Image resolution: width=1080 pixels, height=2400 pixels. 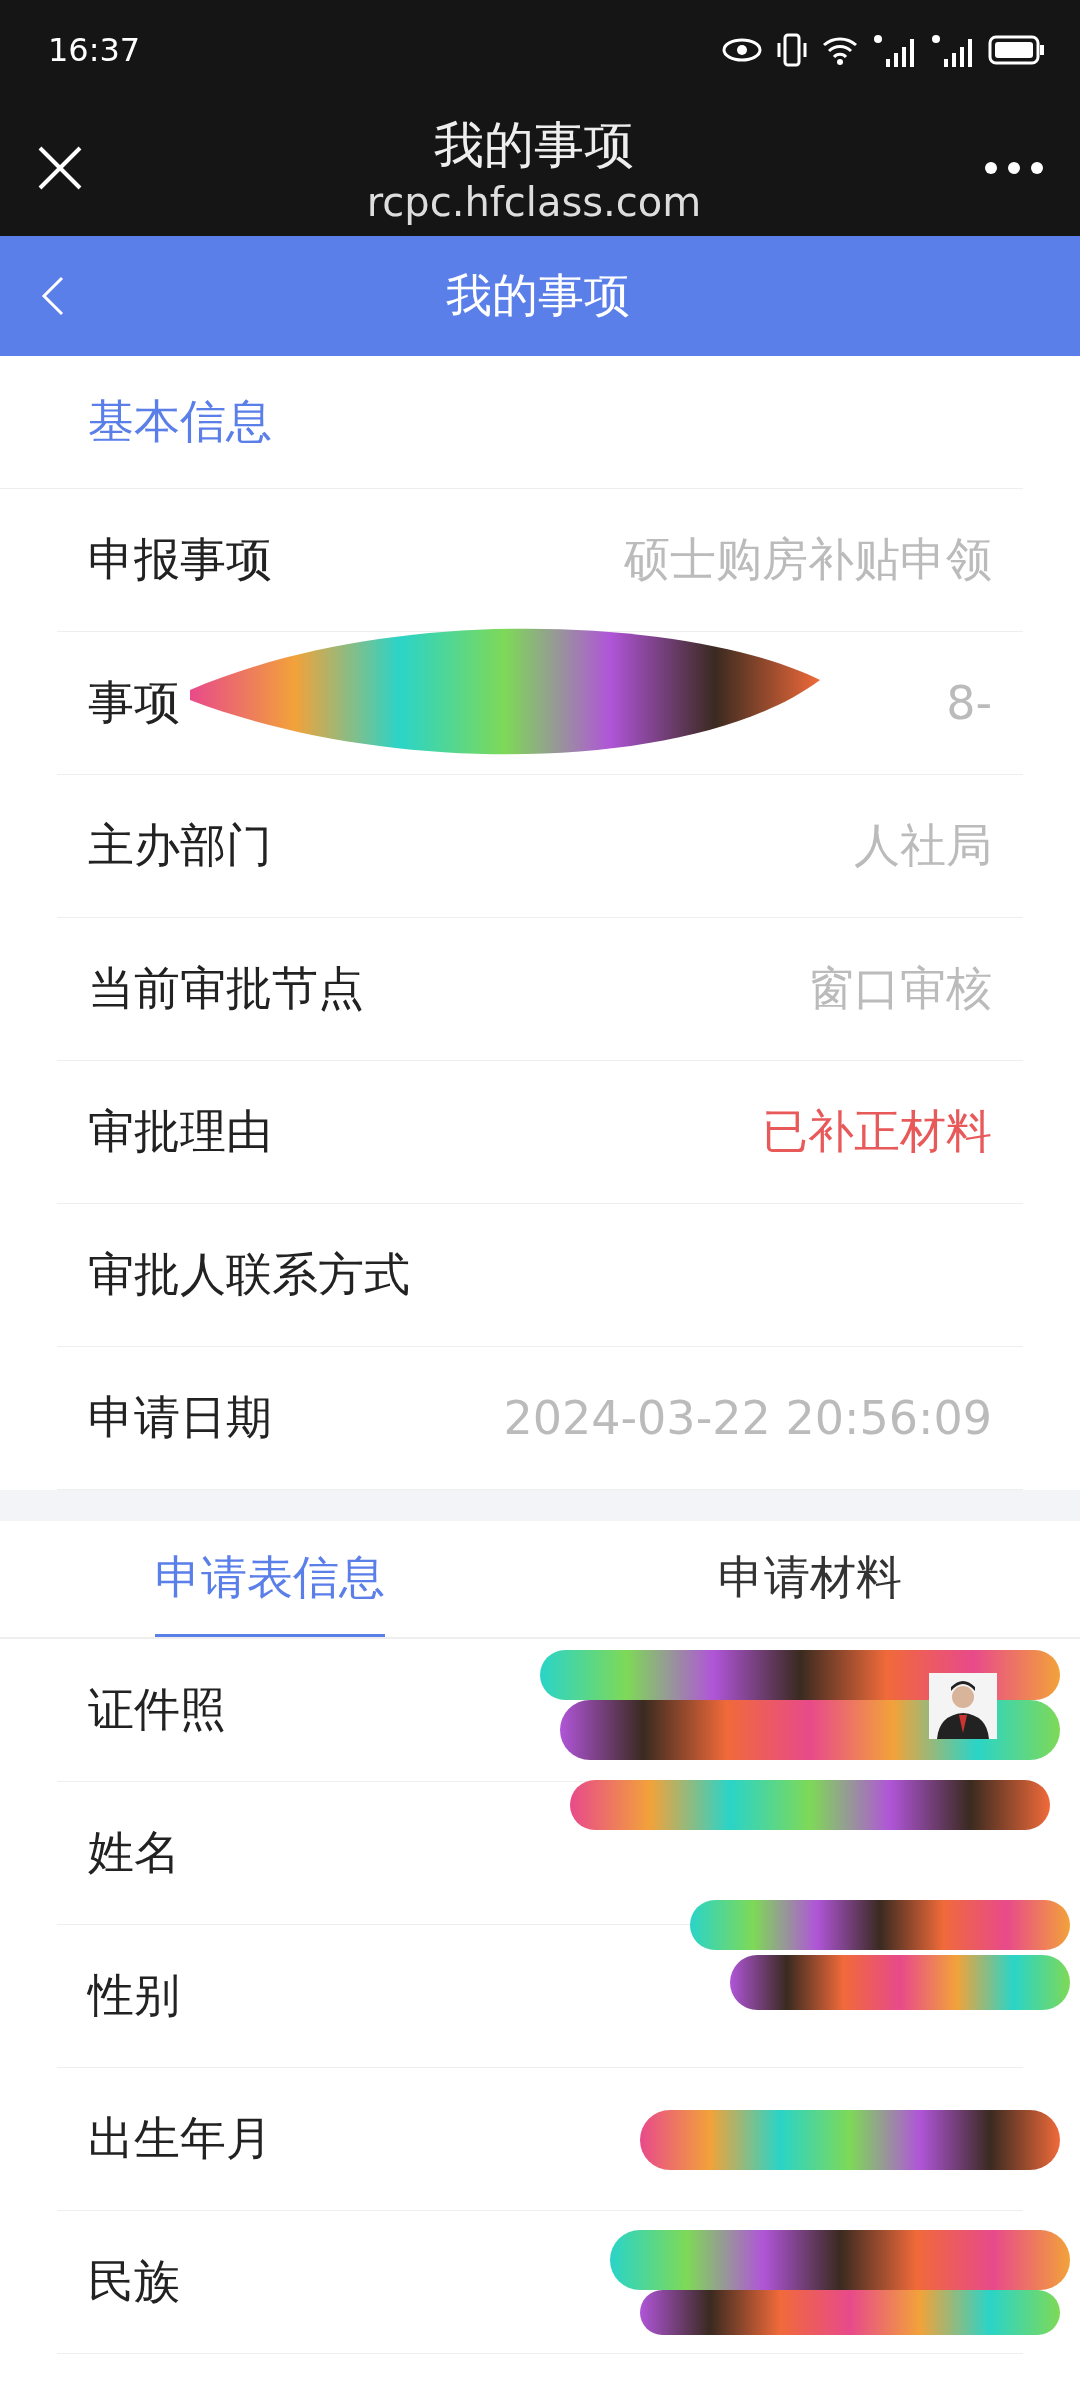 What do you see at coordinates (538, 295) in the screenshot?
I see `header-title: 我的事项` at bounding box center [538, 295].